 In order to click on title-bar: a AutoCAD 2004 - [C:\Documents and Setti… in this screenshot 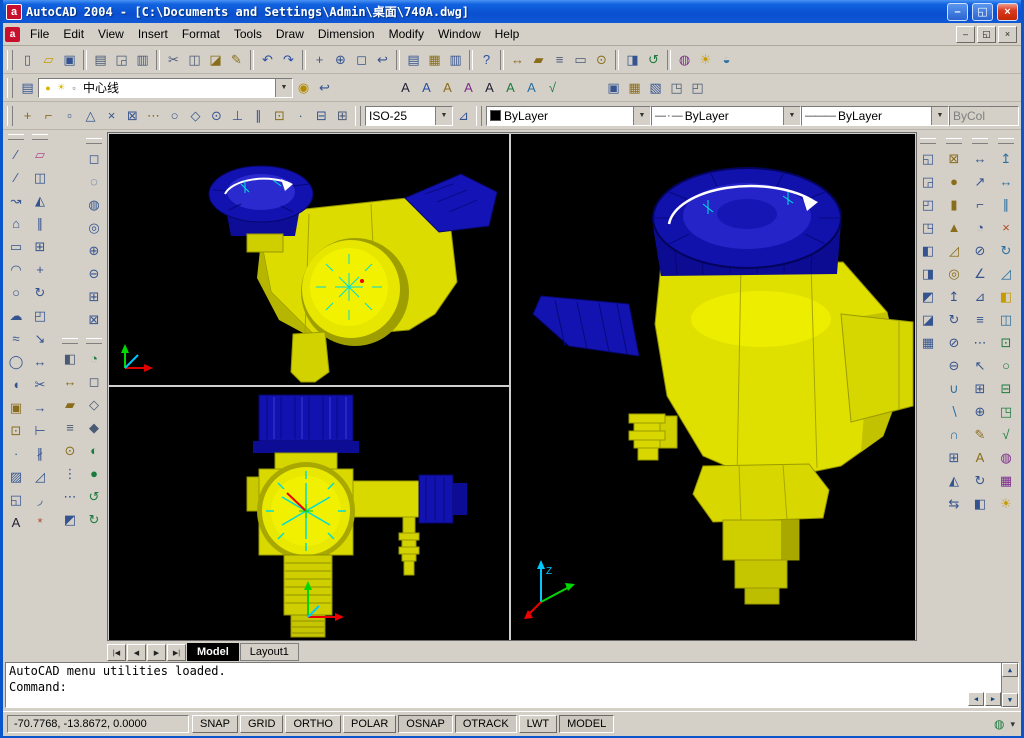, I will do `click(512, 11)`.